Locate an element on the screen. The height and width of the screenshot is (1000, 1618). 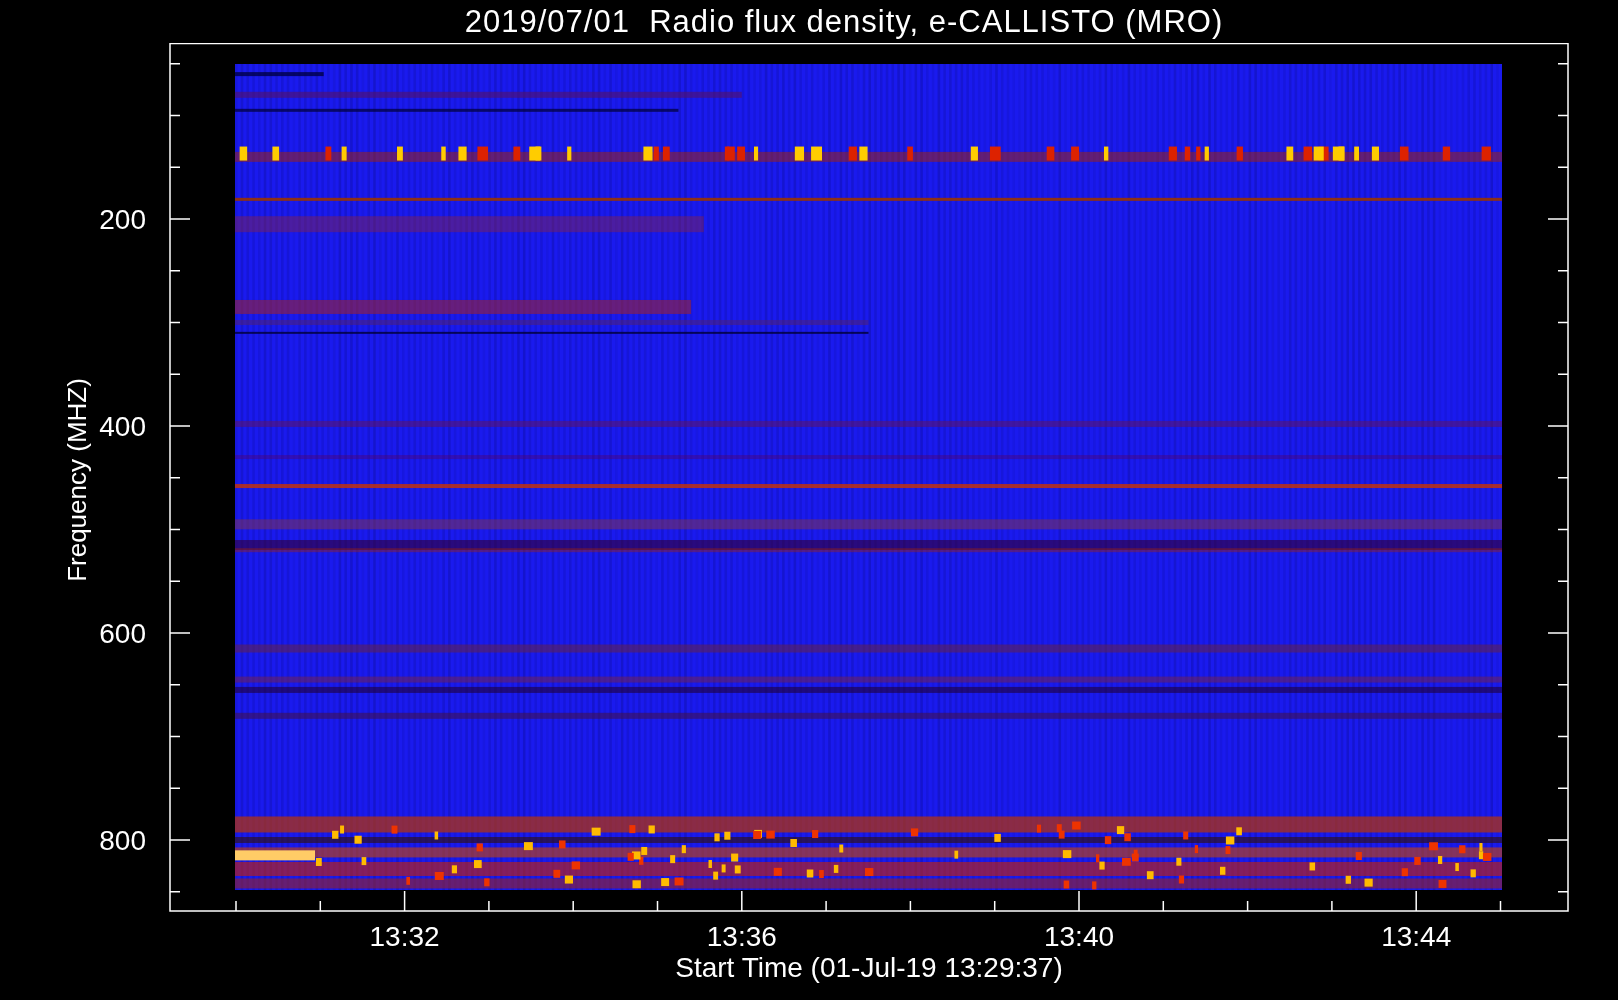
x-tick-label: 13:40 is located at coordinates (1079, 936).